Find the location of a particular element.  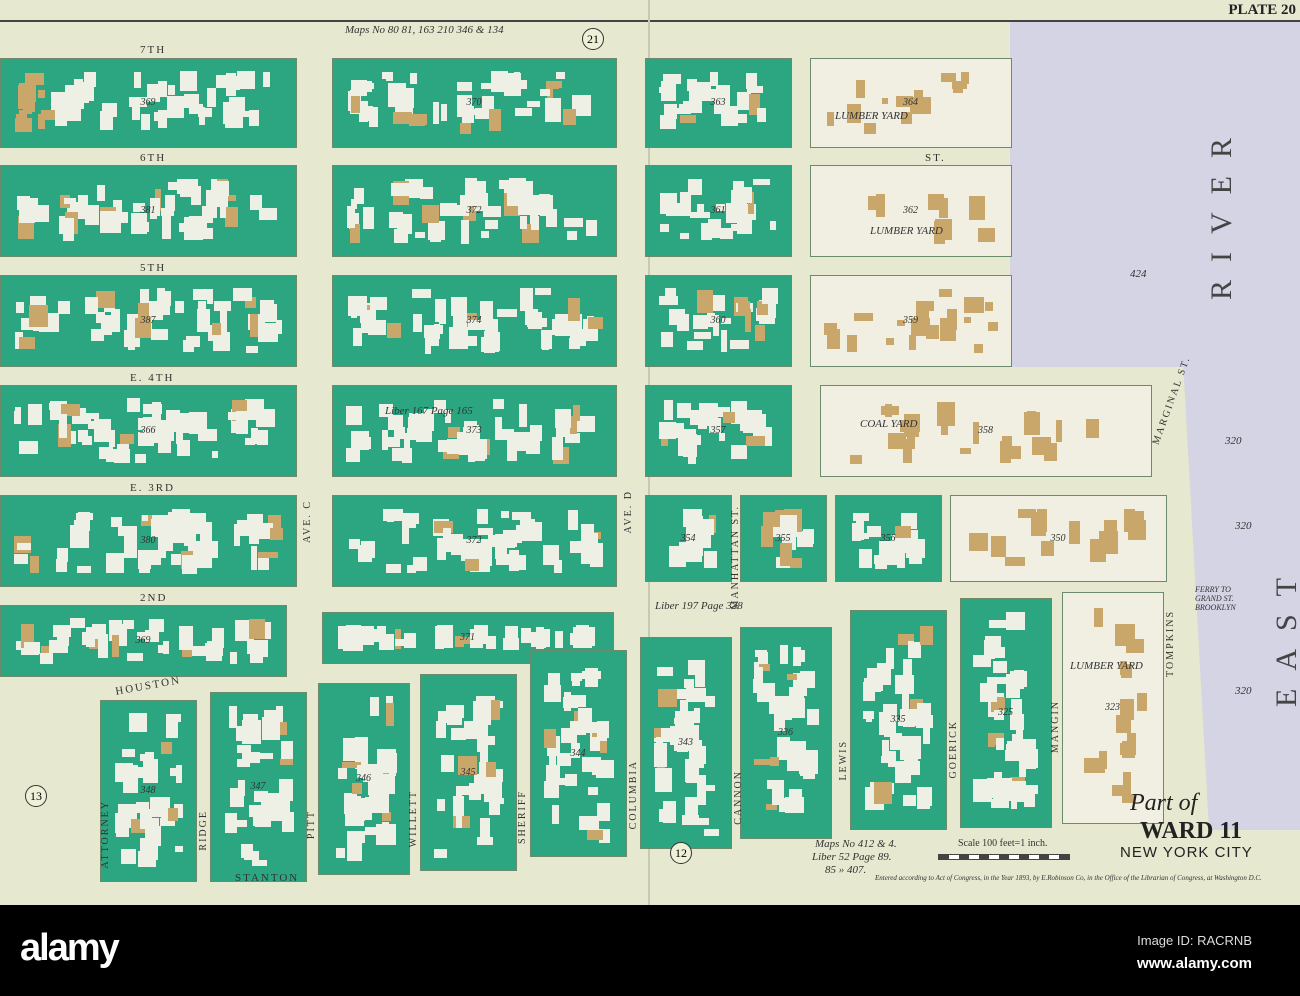

street-willett: WILLETT is located at coordinates (413, 819).